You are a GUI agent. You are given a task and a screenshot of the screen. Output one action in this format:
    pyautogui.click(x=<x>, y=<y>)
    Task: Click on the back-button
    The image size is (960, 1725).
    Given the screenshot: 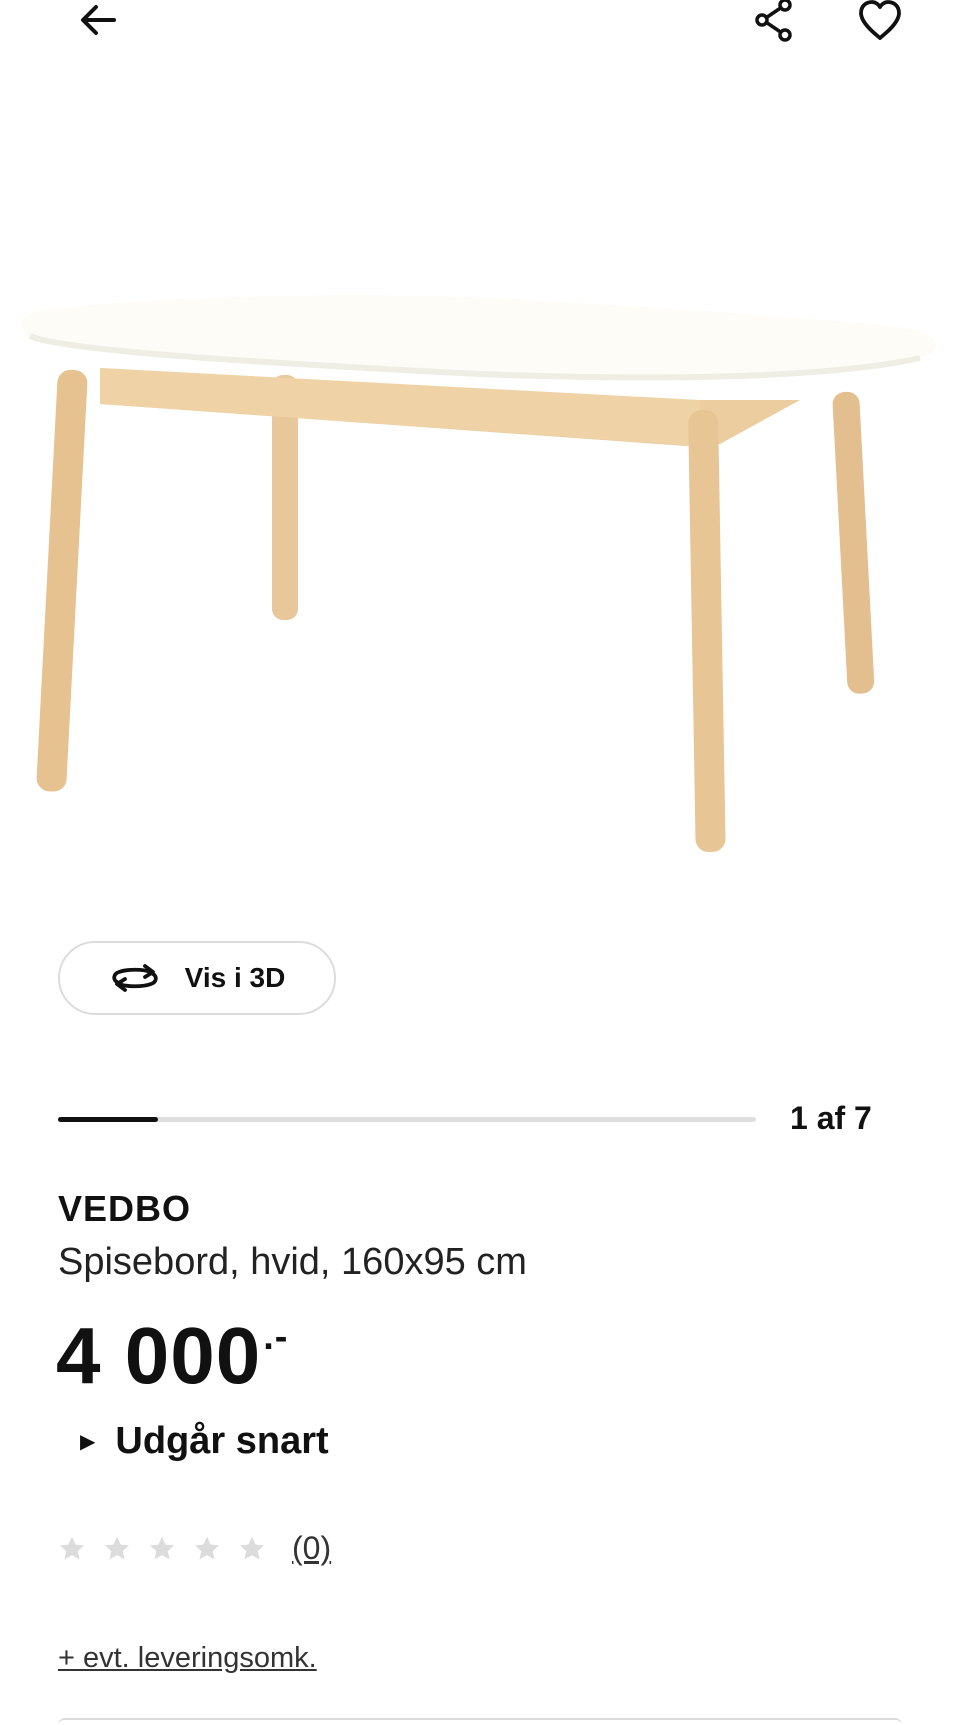 What is the action you would take?
    pyautogui.click(x=98, y=25)
    